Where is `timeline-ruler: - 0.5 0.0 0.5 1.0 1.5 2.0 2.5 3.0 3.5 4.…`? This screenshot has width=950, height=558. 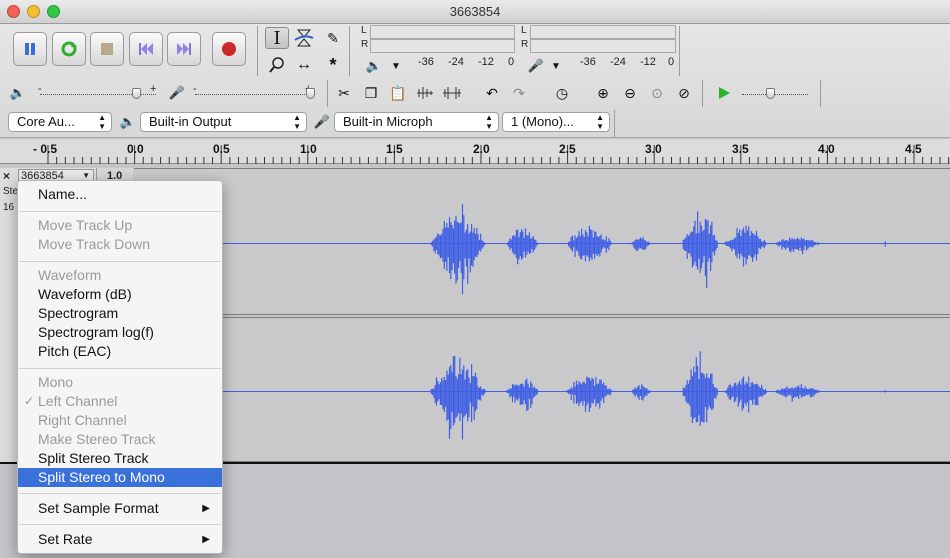
timeline-ruler: - 0.5 0.0 0.5 1.0 1.5 2.0 2.5 3.0 3.5 4.… is located at coordinates (475, 151).